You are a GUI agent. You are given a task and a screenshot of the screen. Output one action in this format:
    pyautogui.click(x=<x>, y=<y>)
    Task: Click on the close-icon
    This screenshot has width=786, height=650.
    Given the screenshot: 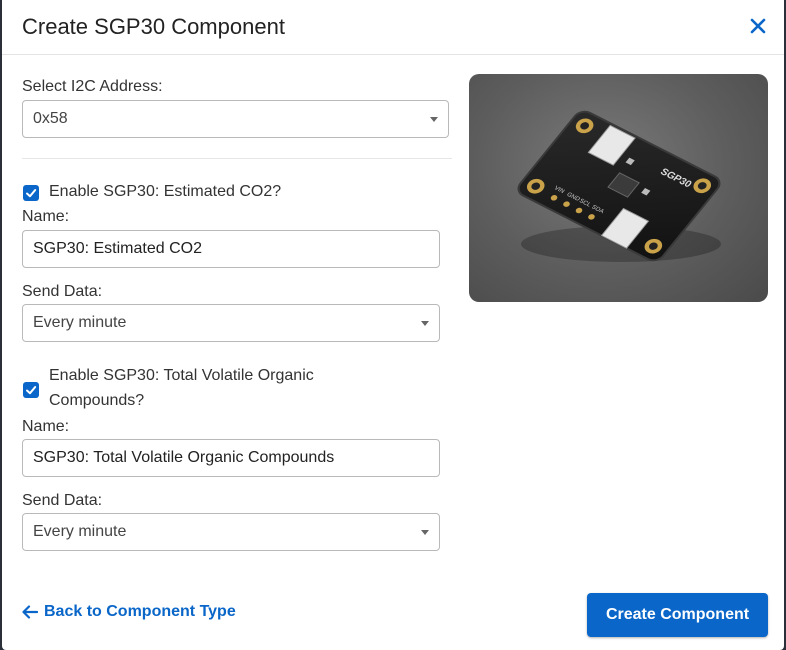 What is the action you would take?
    pyautogui.click(x=758, y=26)
    